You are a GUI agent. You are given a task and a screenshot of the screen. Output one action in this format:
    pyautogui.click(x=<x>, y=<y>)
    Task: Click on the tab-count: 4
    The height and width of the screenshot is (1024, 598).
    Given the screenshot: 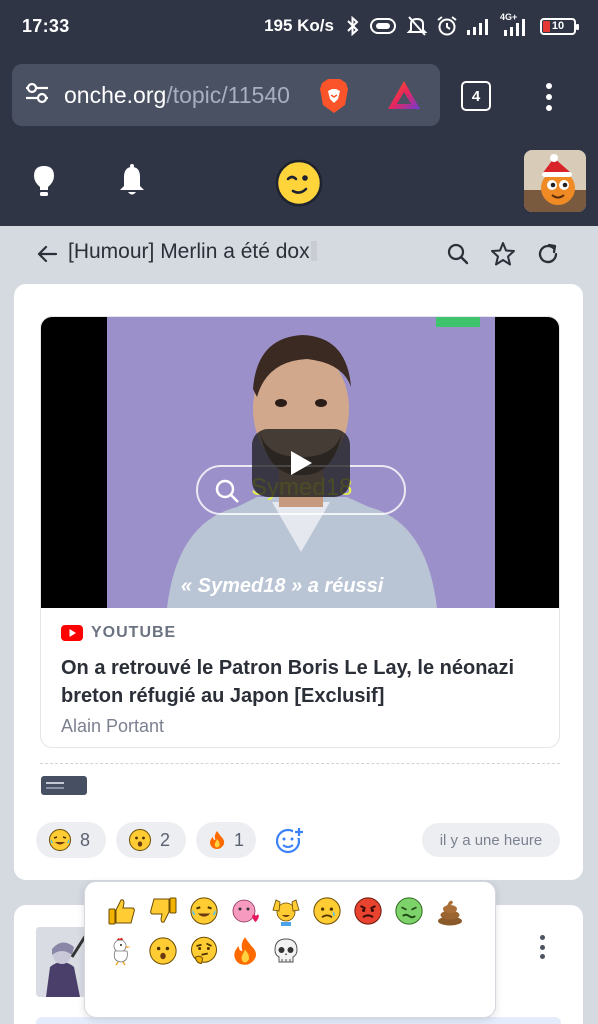 What is the action you would take?
    pyautogui.click(x=476, y=96)
    